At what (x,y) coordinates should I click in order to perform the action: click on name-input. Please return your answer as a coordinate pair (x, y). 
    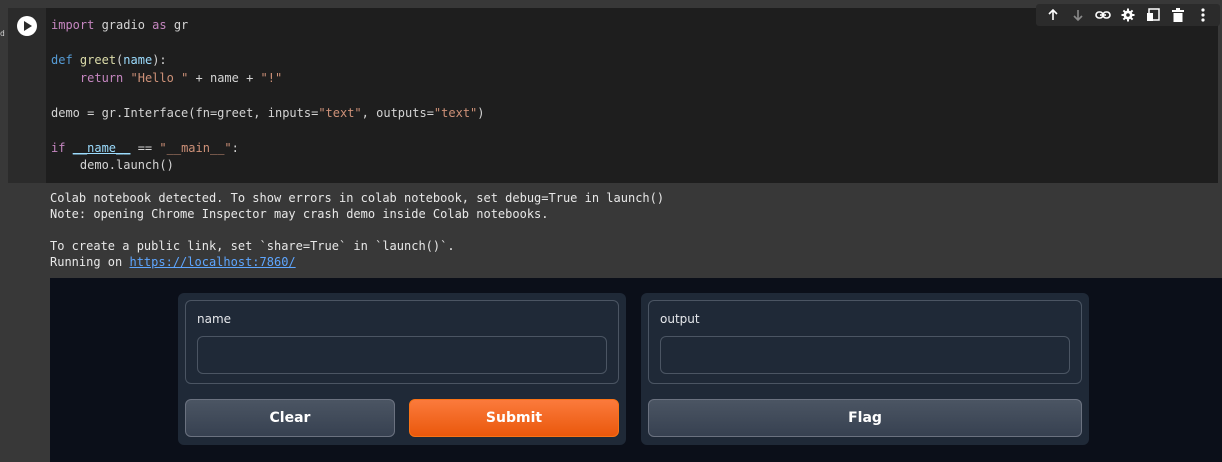
    Looking at the image, I should click on (402, 355).